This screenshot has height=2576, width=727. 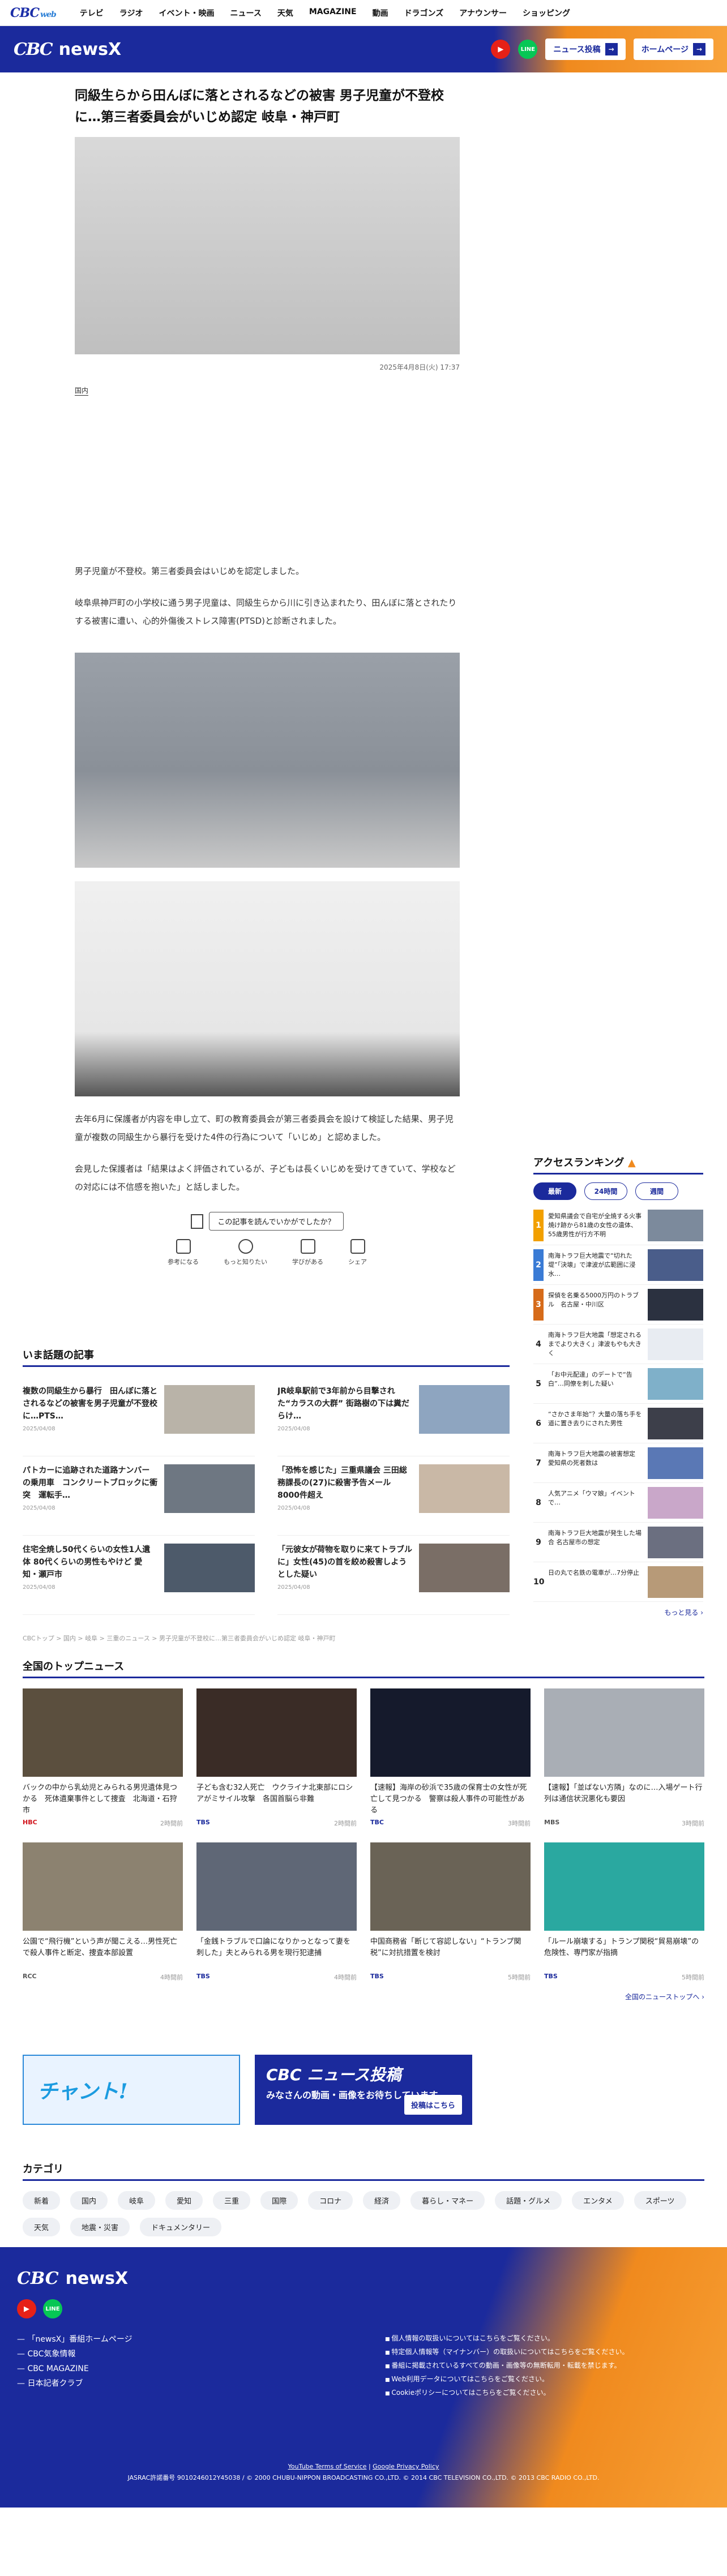 What do you see at coordinates (74, 2368) in the screenshot?
I see `footer-link: CBC MAGAZINE` at bounding box center [74, 2368].